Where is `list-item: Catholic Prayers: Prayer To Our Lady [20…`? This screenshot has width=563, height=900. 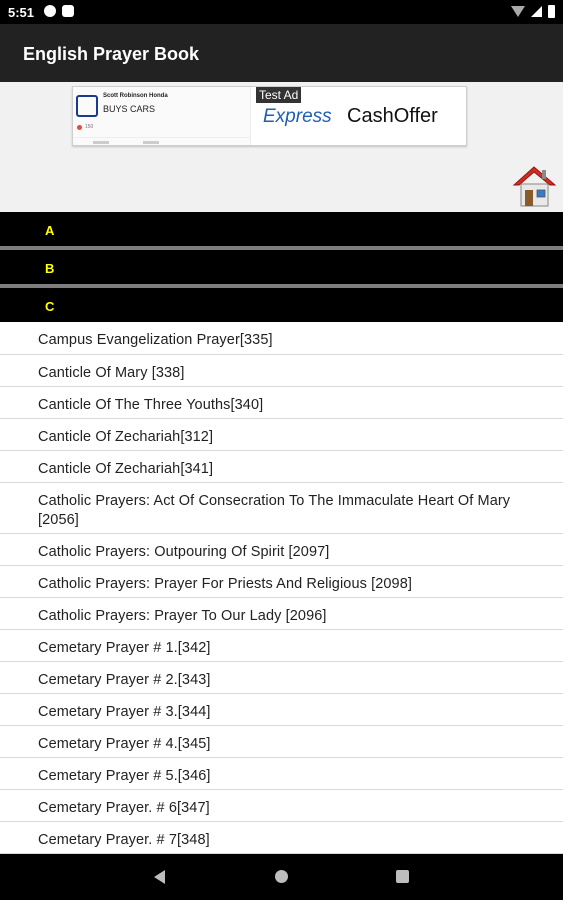
list-item: Catholic Prayers: Prayer To Our Lady [20… is located at coordinates (281, 614).